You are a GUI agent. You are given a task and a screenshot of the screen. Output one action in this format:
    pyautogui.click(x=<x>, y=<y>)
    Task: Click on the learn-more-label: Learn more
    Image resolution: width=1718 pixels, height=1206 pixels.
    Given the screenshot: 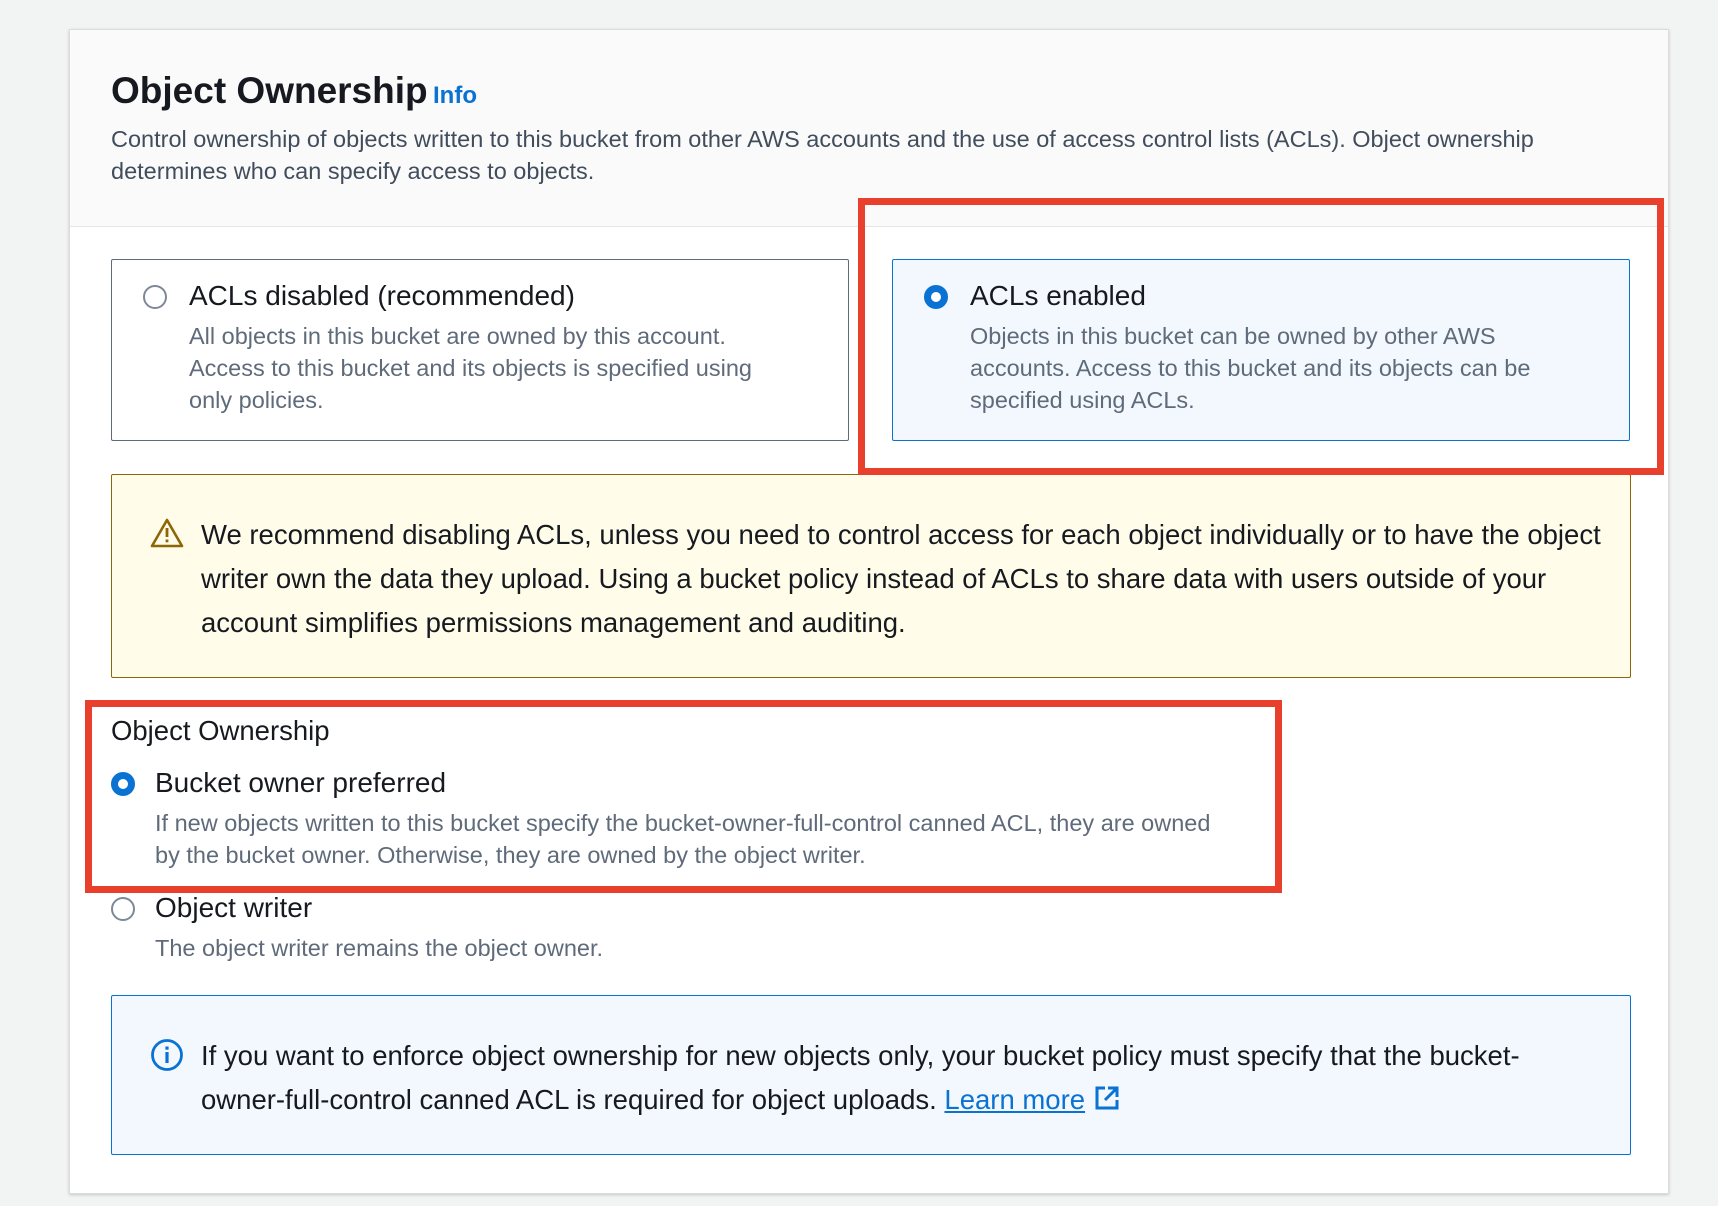 What is the action you would take?
    pyautogui.click(x=1014, y=1099)
    